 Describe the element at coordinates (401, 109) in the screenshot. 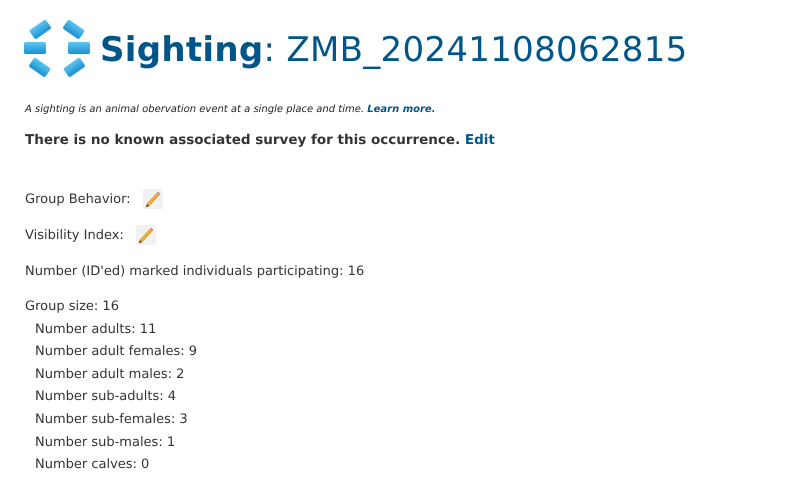

I see `learn-more-link: Learn more.` at that location.